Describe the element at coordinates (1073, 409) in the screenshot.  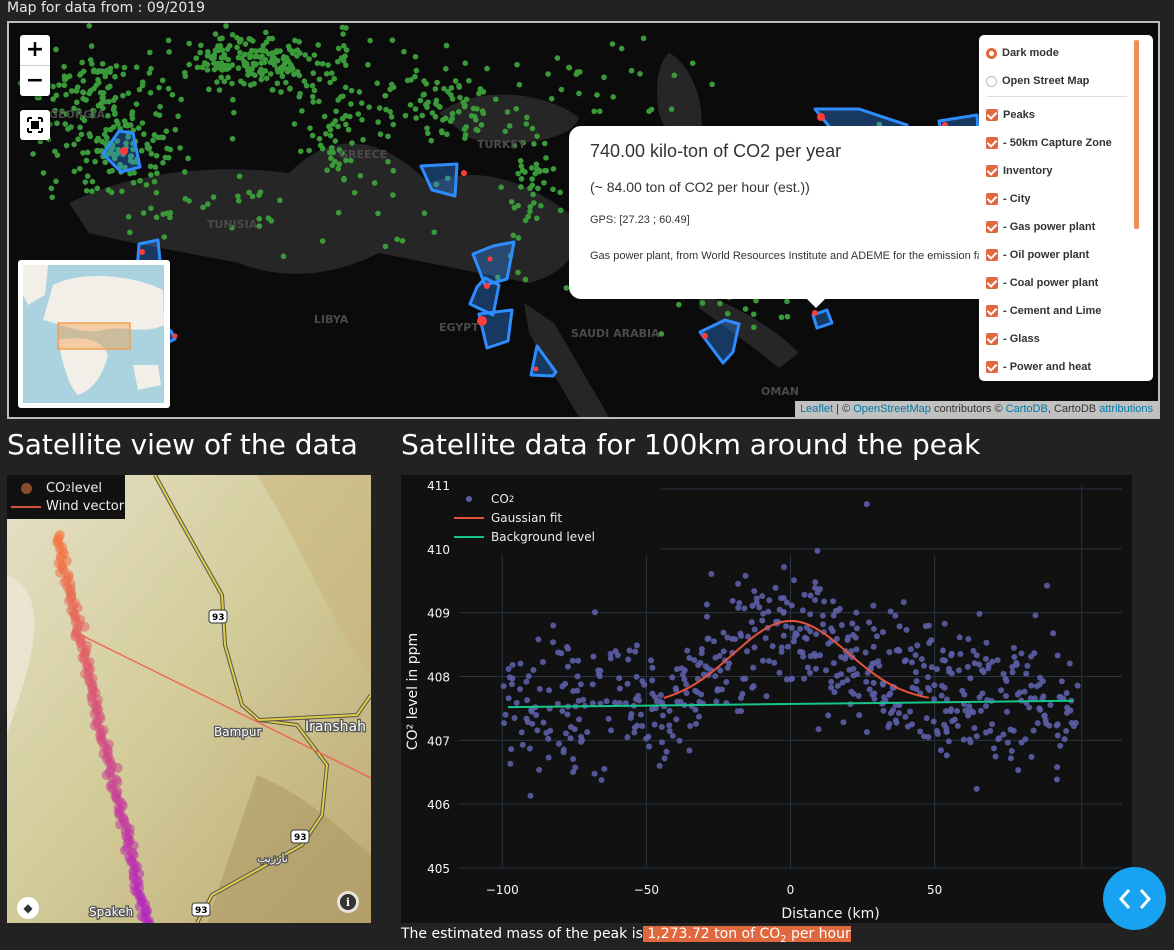
I see `attribution-text: , CartoDB` at that location.